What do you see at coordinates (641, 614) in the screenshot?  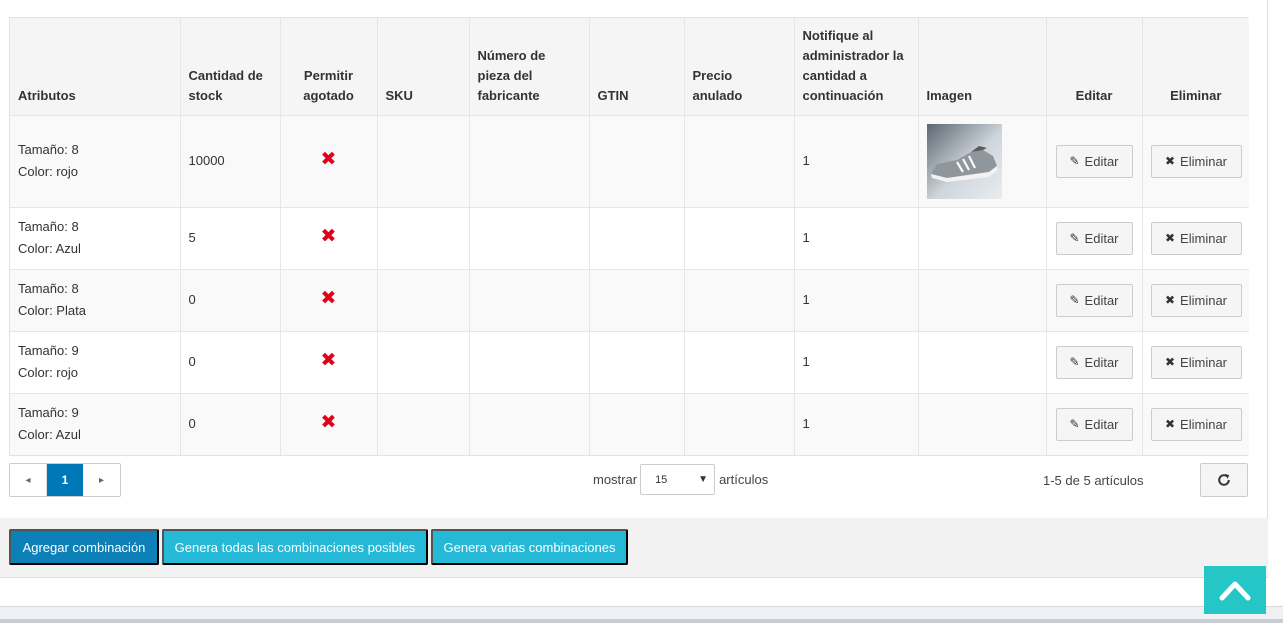 I see `bottom-strip` at bounding box center [641, 614].